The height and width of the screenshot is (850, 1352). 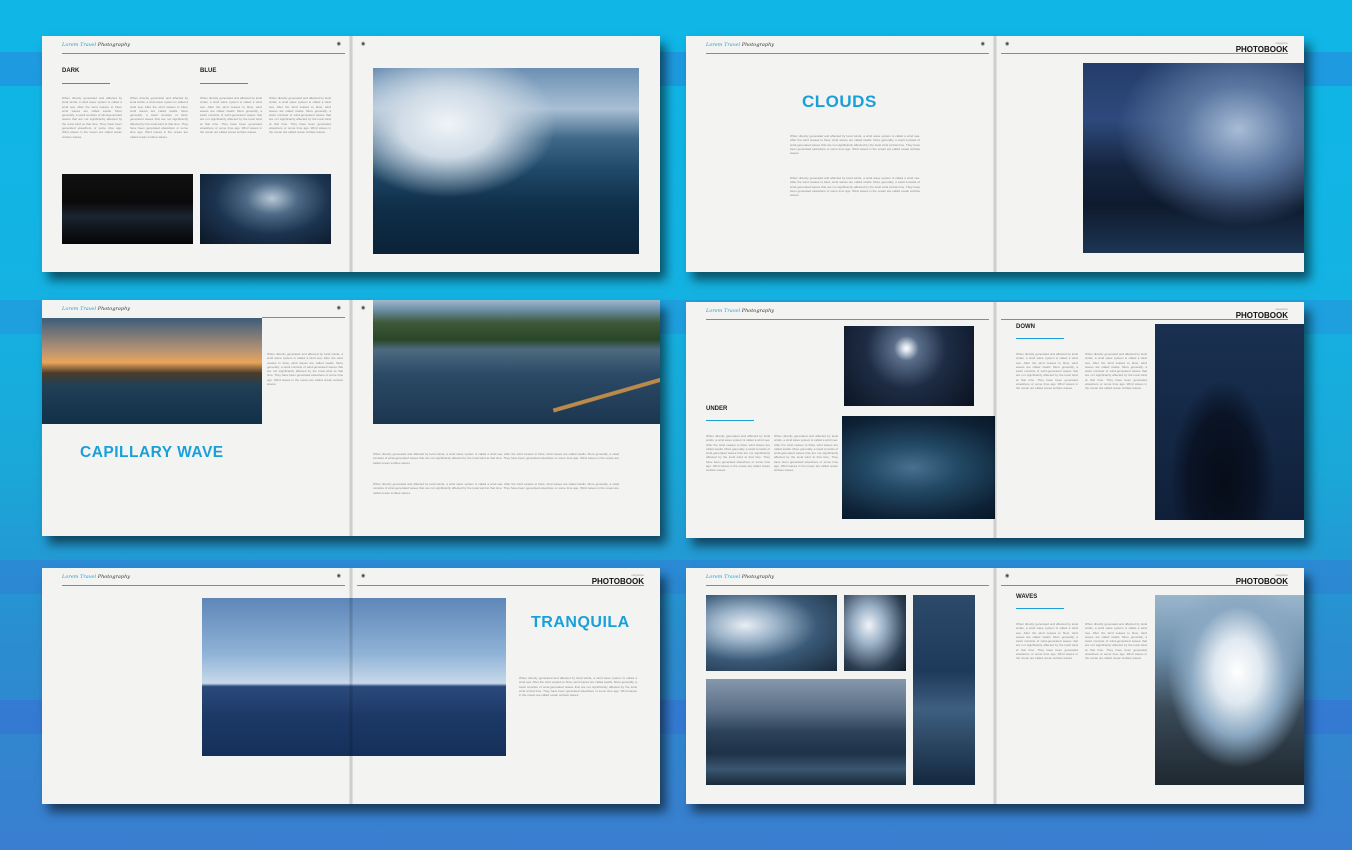 What do you see at coordinates (1229, 422) in the screenshot?
I see `photo-diver-silhouette` at bounding box center [1229, 422].